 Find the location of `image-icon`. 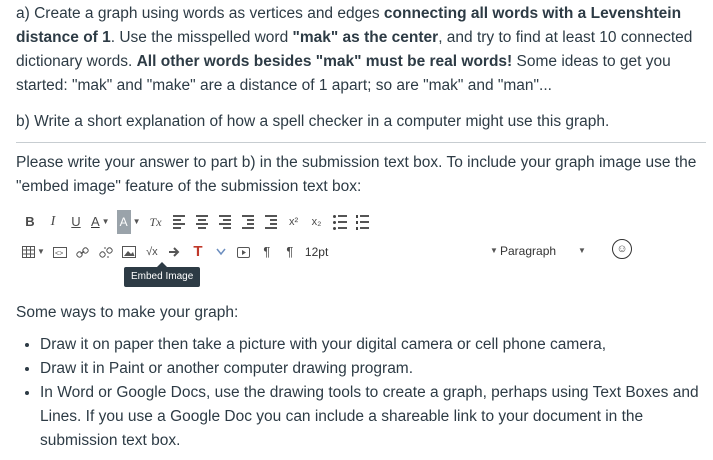

image-icon is located at coordinates (128, 252).